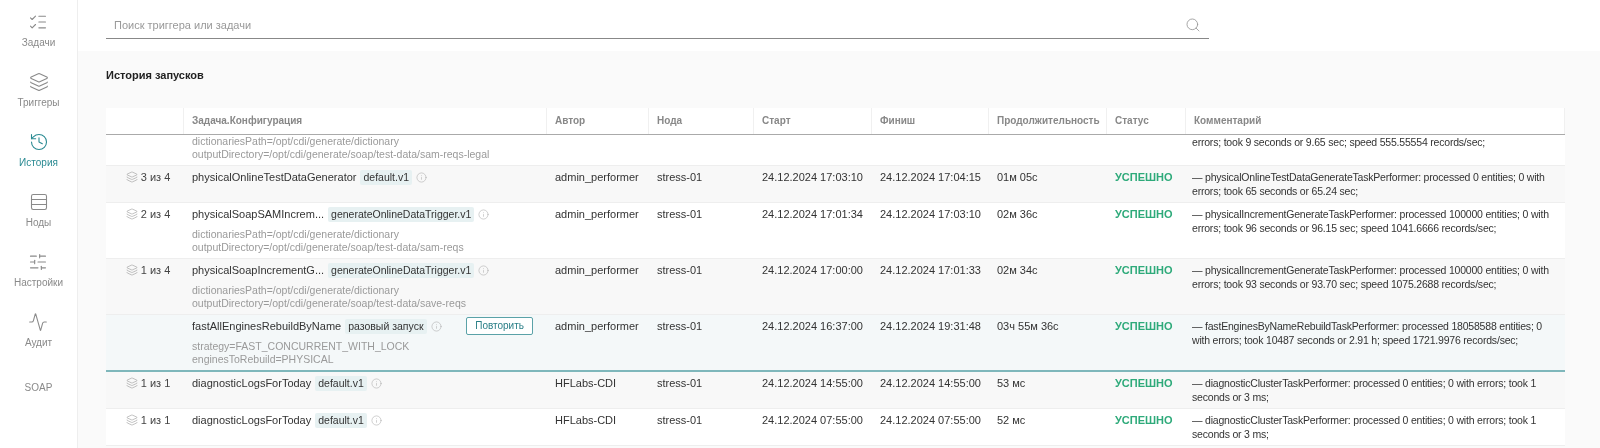 The image size is (1600, 448). I want to click on duration-cell: 03ч 55м 36с, so click(1028, 325).